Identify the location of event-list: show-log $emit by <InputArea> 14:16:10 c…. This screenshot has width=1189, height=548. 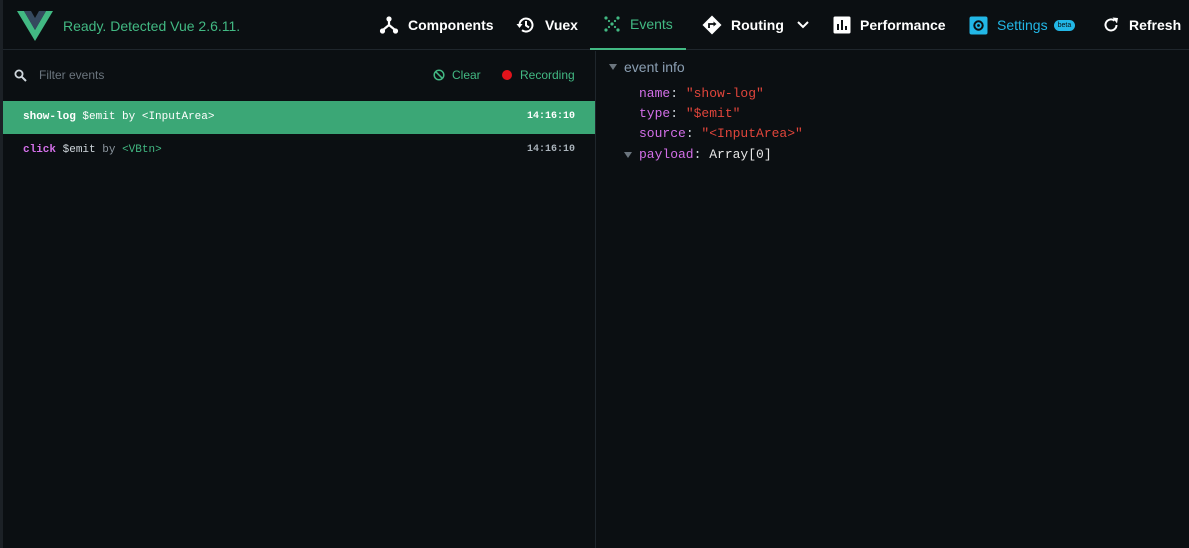
(299, 134).